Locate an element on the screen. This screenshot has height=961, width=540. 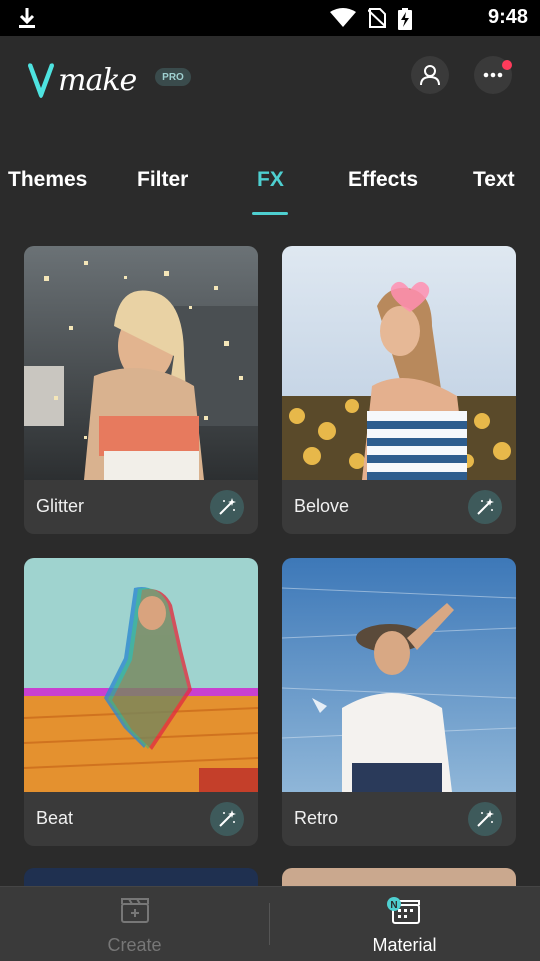
beat-thumbnail is located at coordinates (141, 675).